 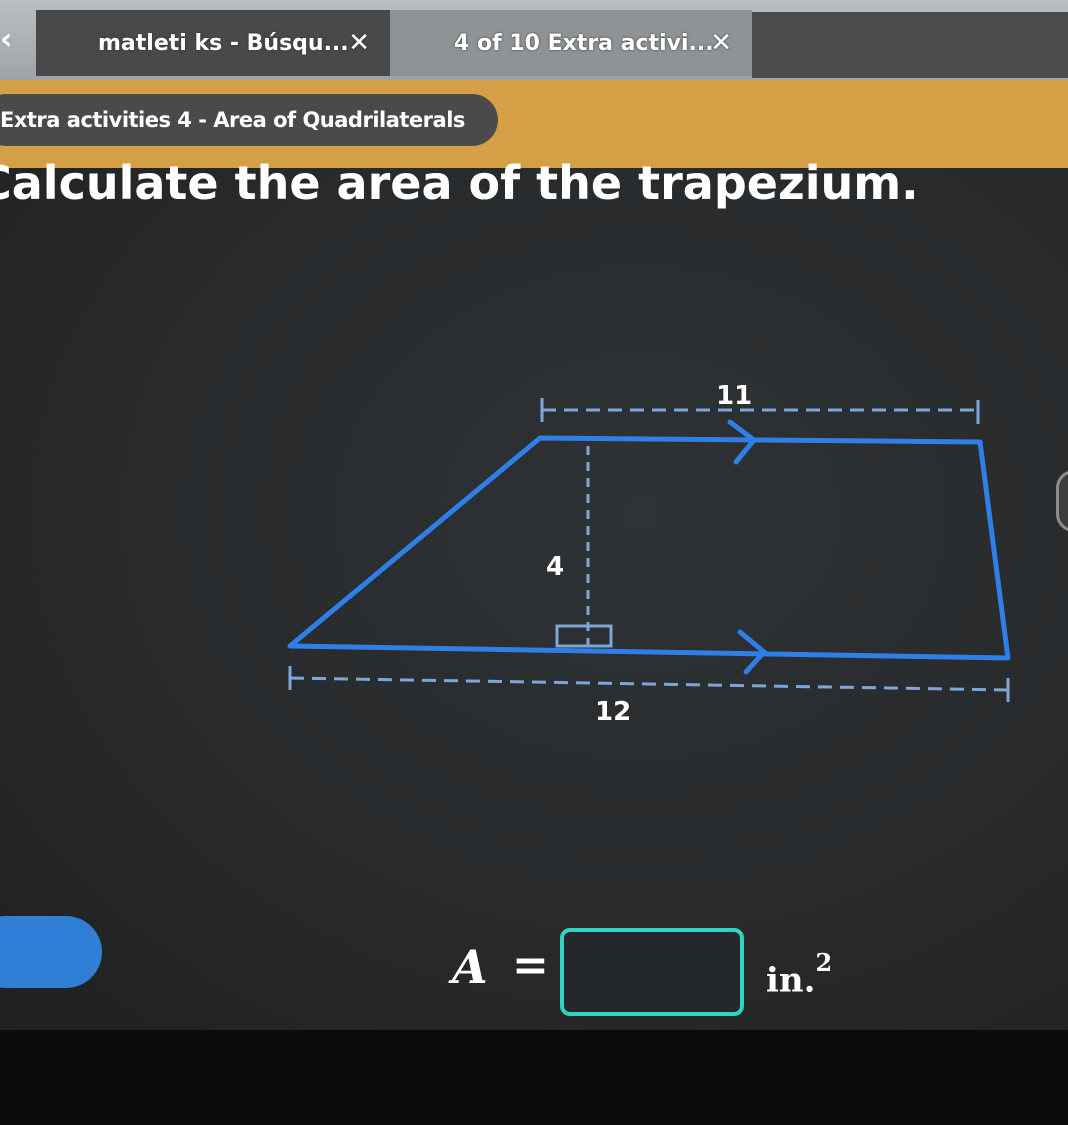 I want to click on right-angle-icon, so click(x=584, y=636).